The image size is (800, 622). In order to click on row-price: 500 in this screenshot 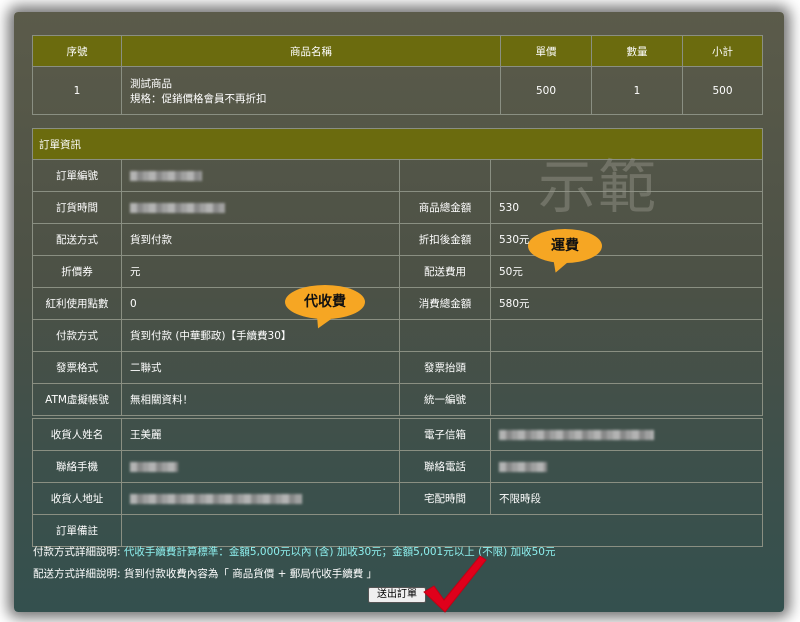, I will do `click(546, 90)`.